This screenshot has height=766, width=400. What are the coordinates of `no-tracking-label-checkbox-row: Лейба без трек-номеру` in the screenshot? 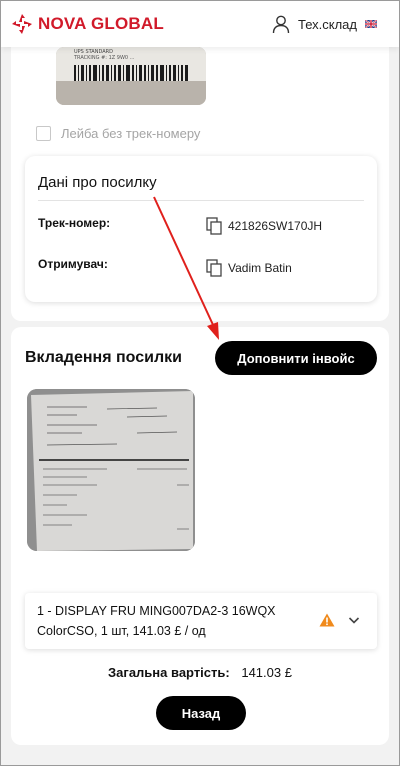 It's located at (118, 133).